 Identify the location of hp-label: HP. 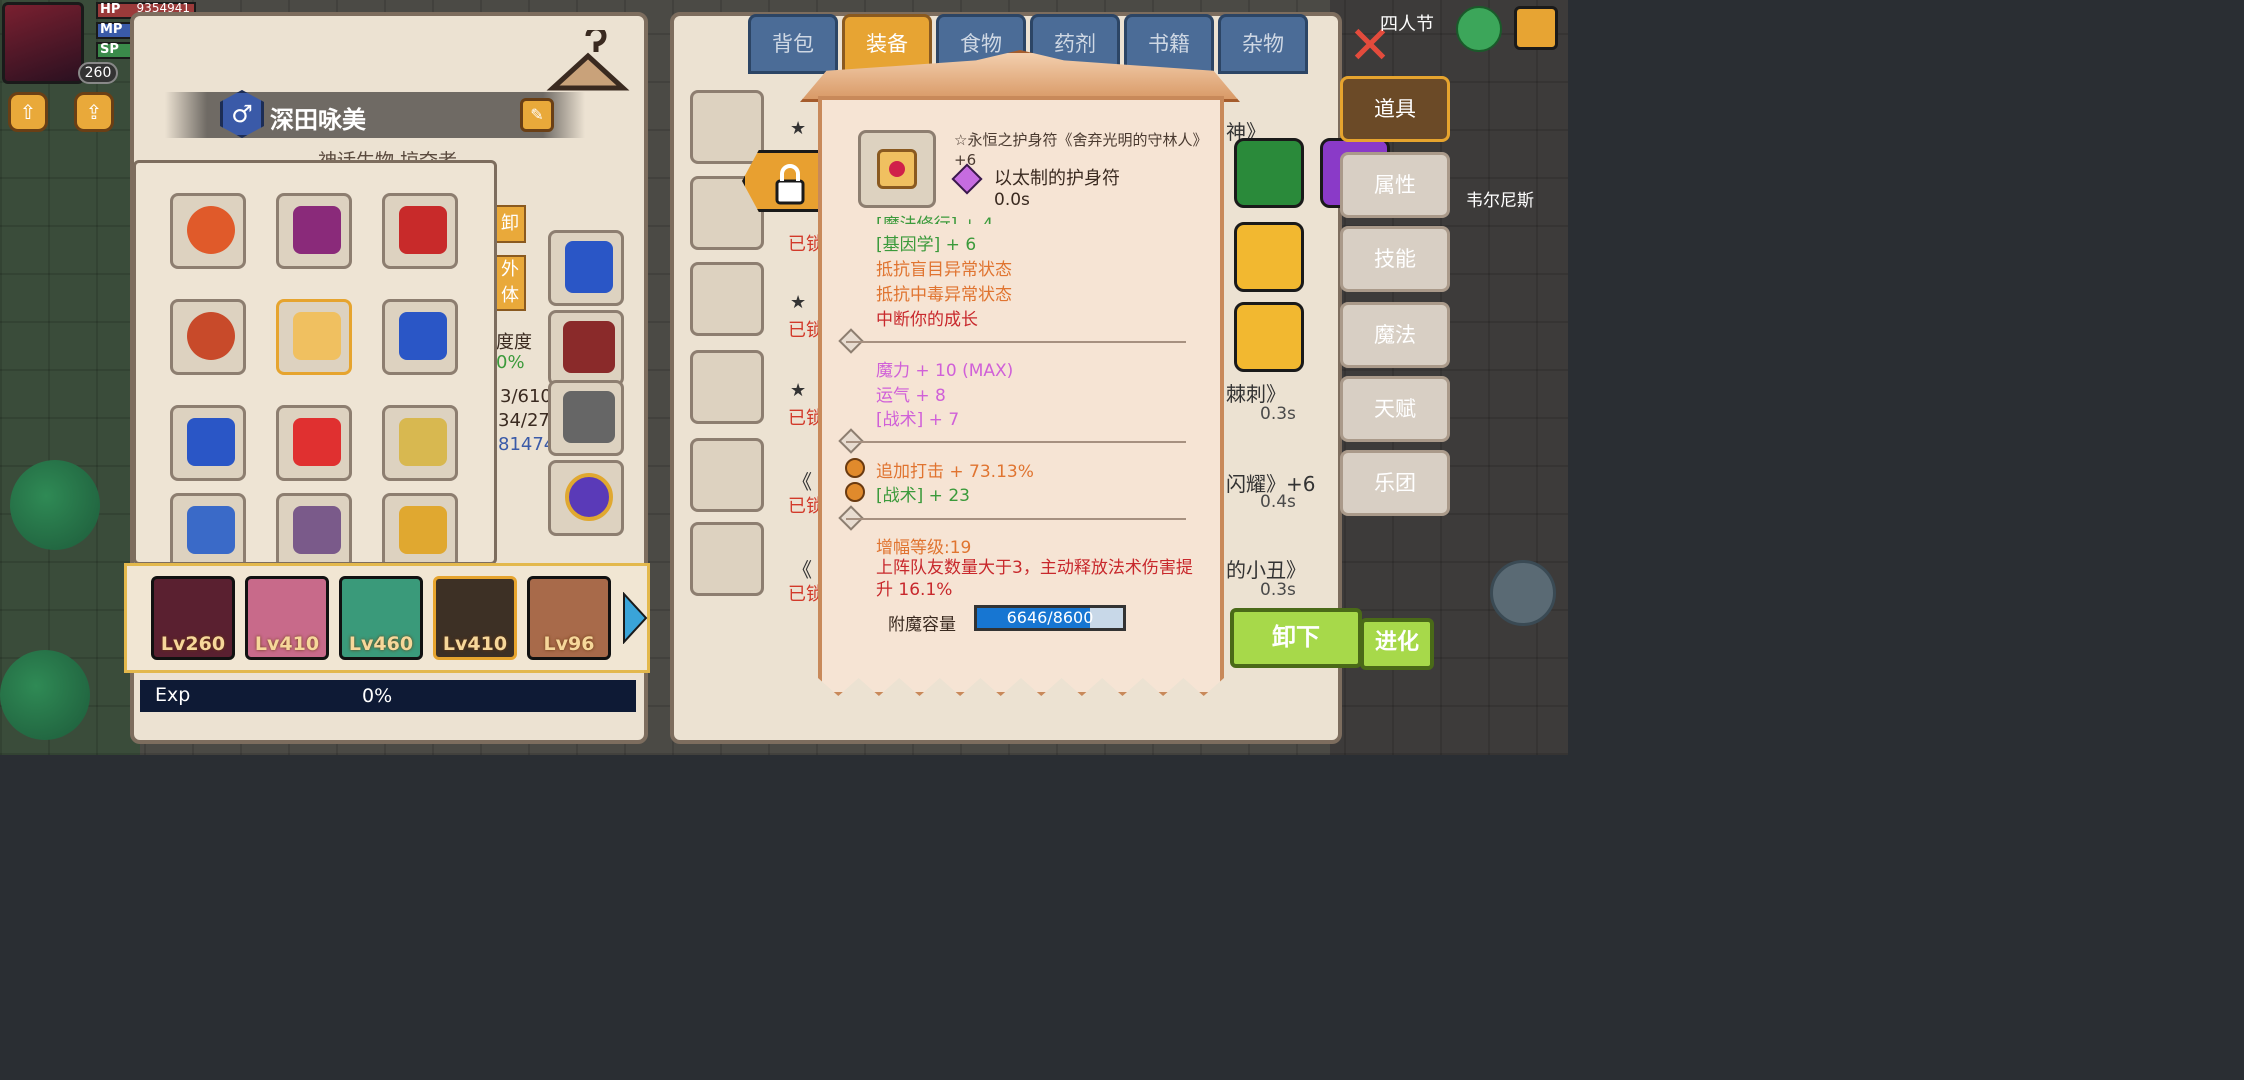
(110, 9).